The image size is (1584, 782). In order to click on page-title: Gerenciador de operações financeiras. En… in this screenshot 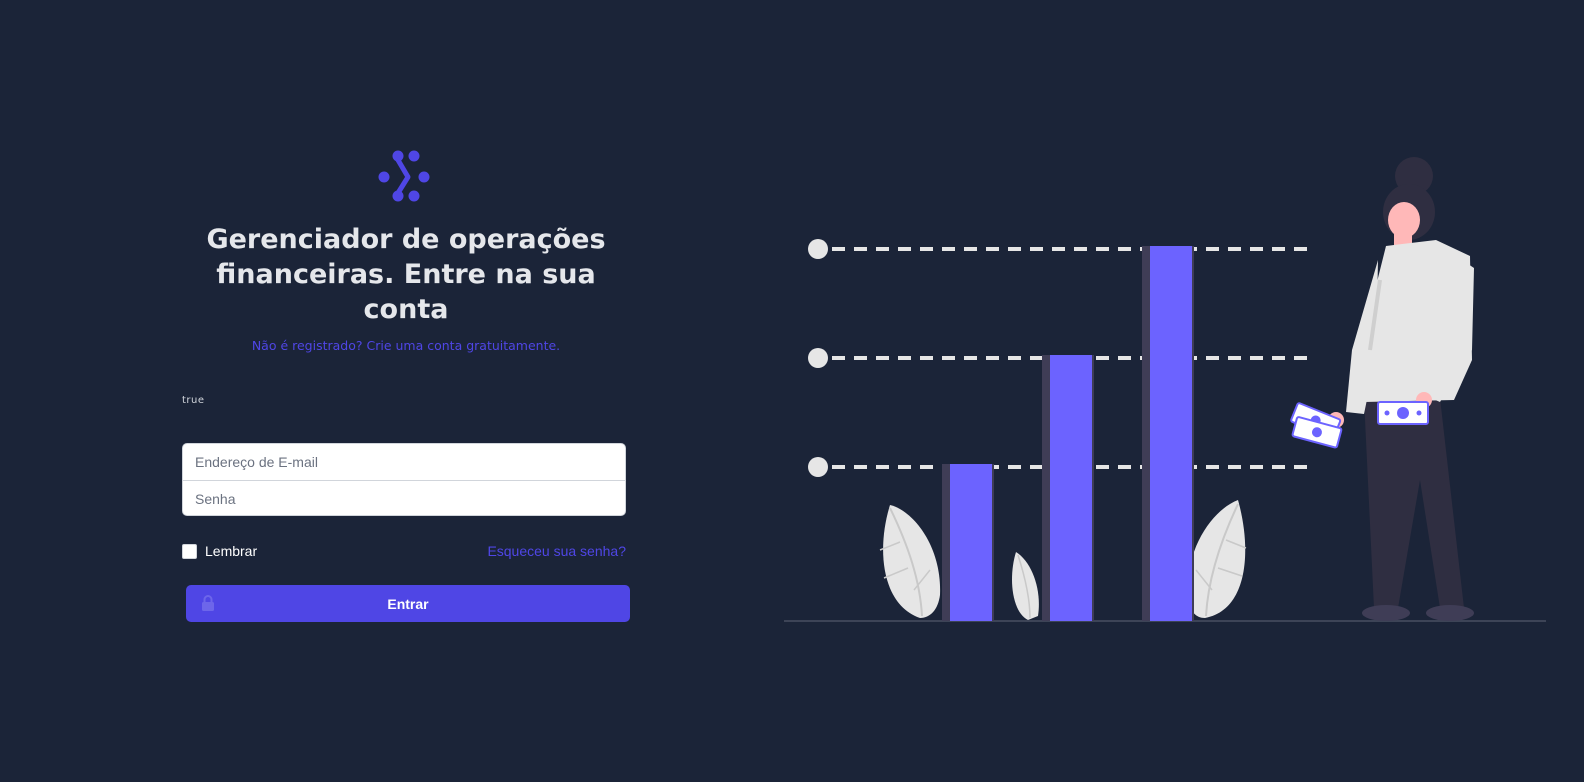, I will do `click(406, 274)`.